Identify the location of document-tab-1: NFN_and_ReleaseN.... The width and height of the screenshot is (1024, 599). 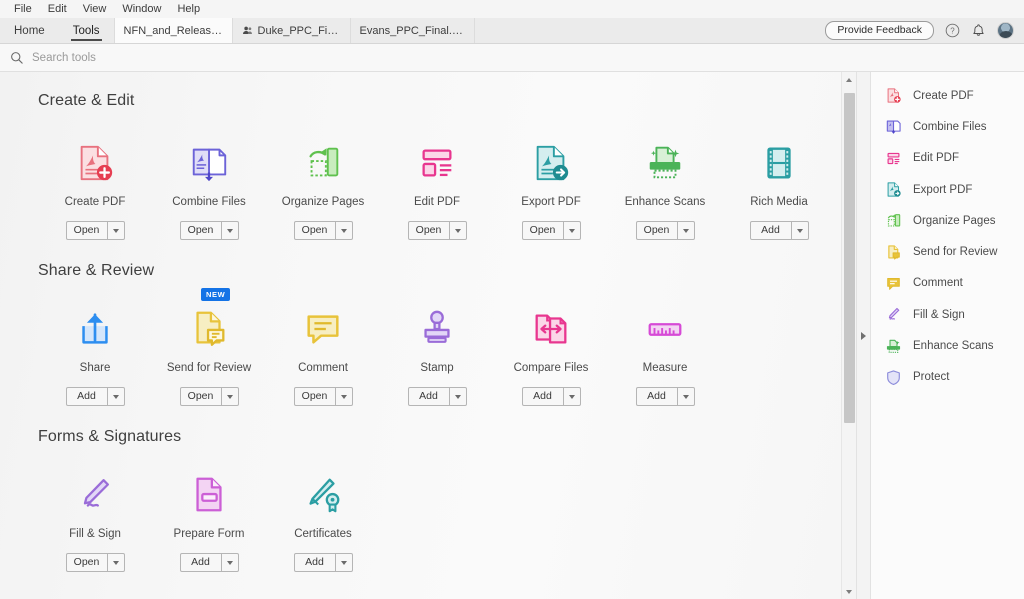
(172, 30).